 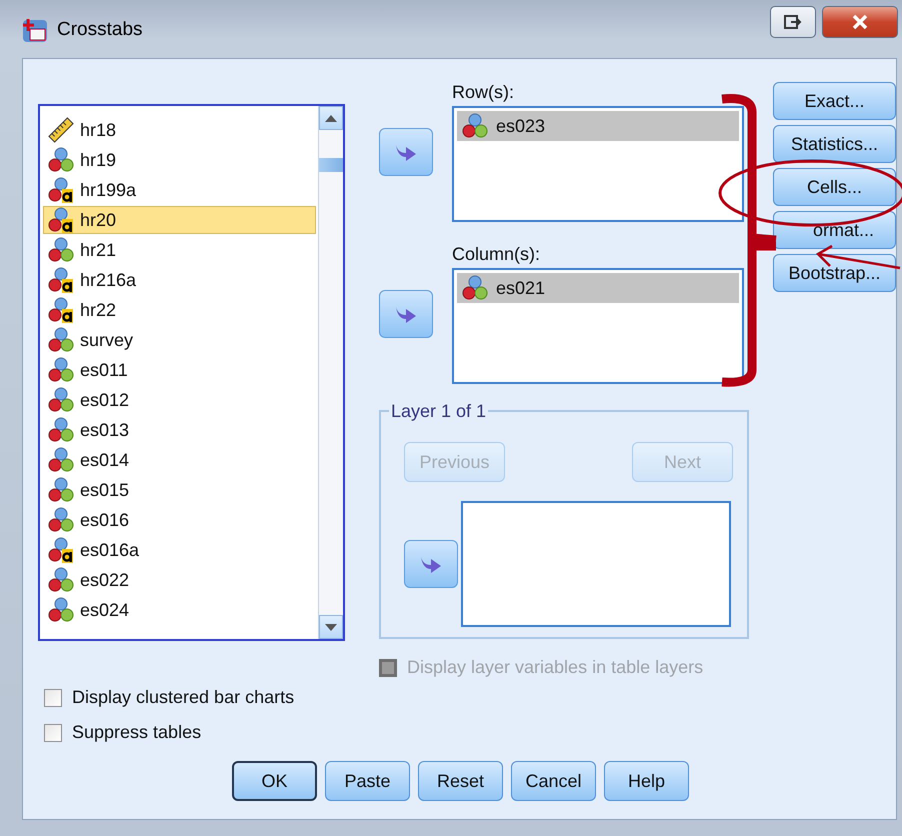 What do you see at coordinates (555, 667) in the screenshot?
I see `checkbox-label: Display layer variables in table layers` at bounding box center [555, 667].